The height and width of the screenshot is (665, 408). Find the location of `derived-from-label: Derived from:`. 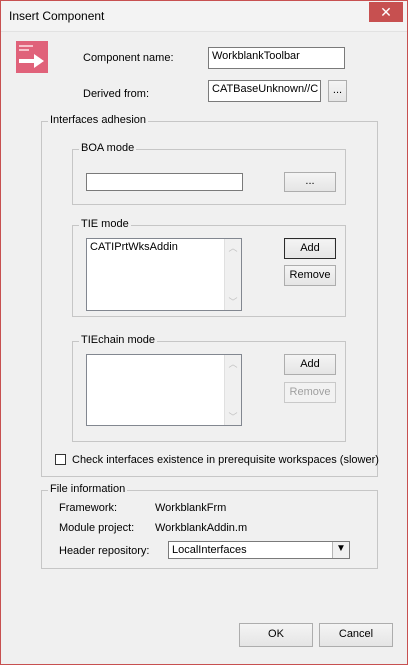

derived-from-label: Derived from: is located at coordinates (116, 94).